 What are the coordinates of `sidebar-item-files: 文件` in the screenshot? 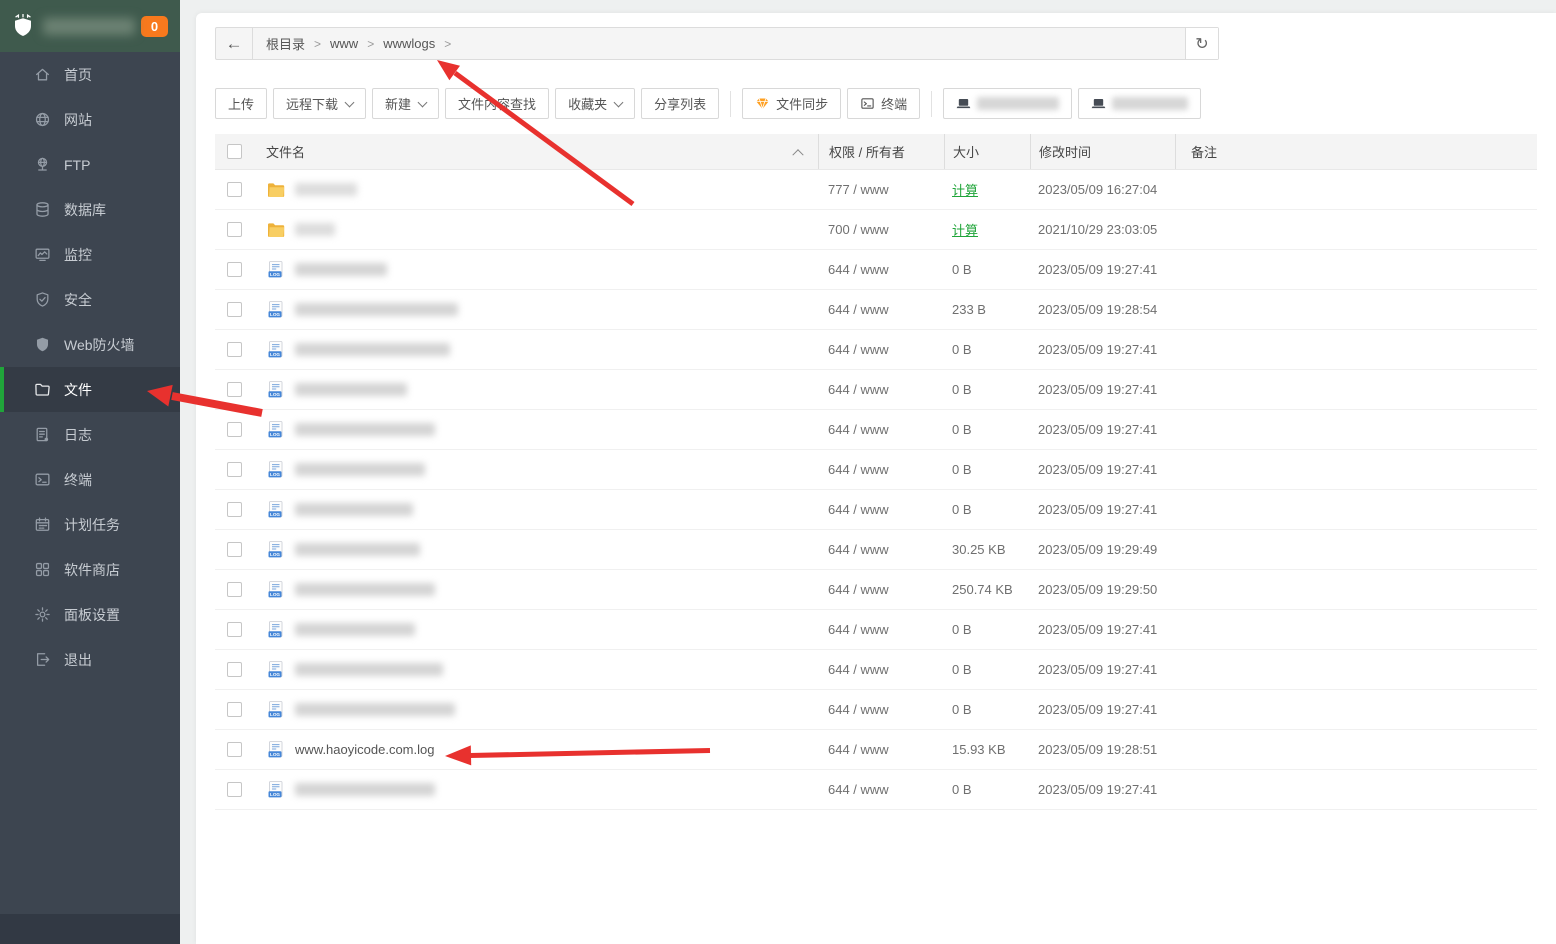 It's located at (90, 389).